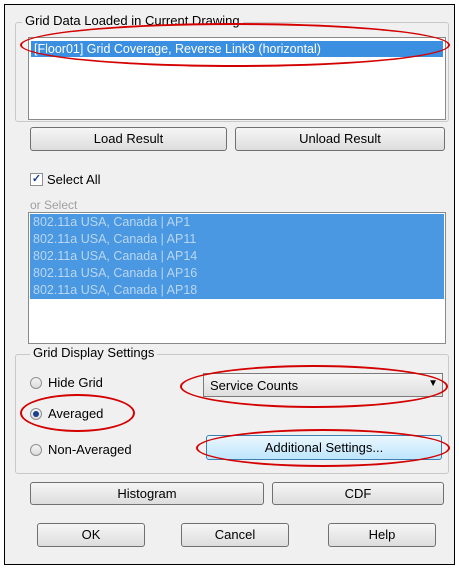  What do you see at coordinates (94, 352) in the screenshot?
I see `grid-display-title: Grid Display Settings` at bounding box center [94, 352].